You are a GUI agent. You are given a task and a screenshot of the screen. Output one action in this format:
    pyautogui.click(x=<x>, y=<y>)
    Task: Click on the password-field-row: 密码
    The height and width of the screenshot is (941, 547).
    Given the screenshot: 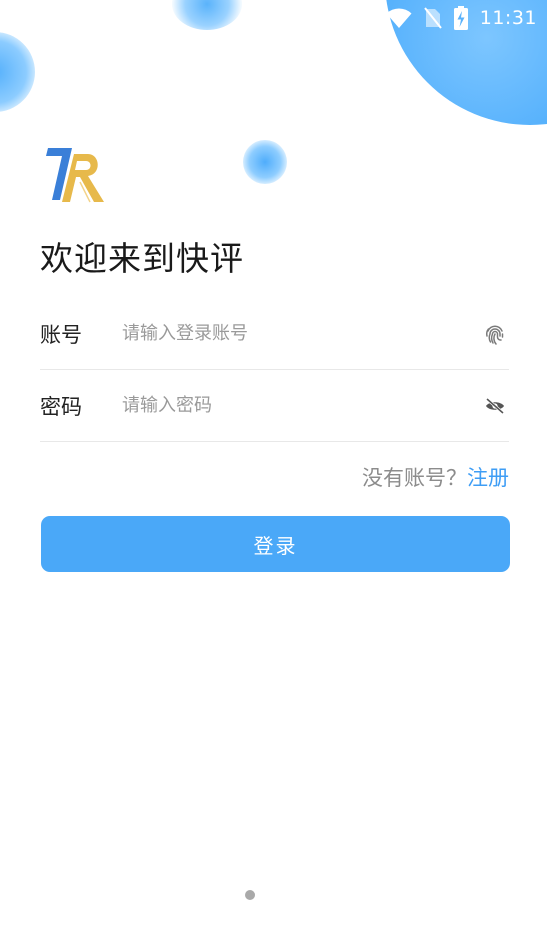 What is the action you would take?
    pyautogui.click(x=274, y=406)
    